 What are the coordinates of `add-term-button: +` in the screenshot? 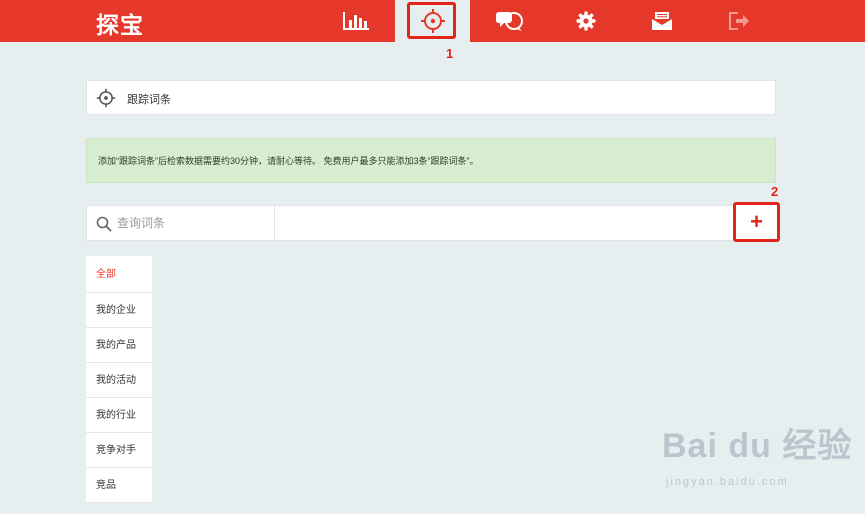 It's located at (756, 222).